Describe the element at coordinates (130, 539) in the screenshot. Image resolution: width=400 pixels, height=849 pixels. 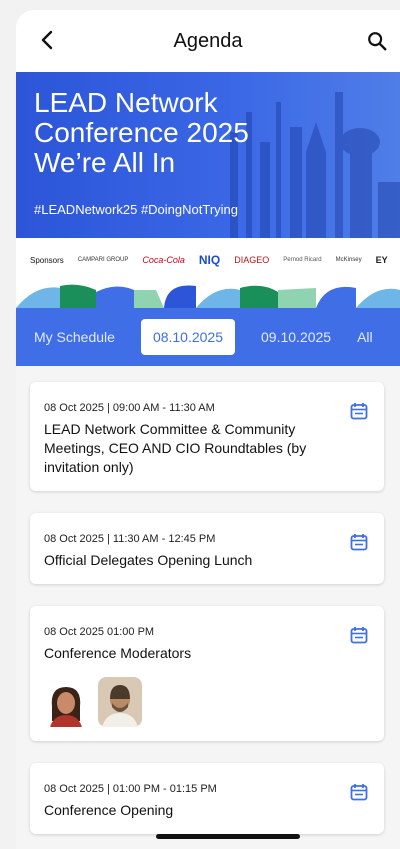
I see `session-time: 08 Oct 2025 | 11:30 AM - 12:45 PM` at that location.